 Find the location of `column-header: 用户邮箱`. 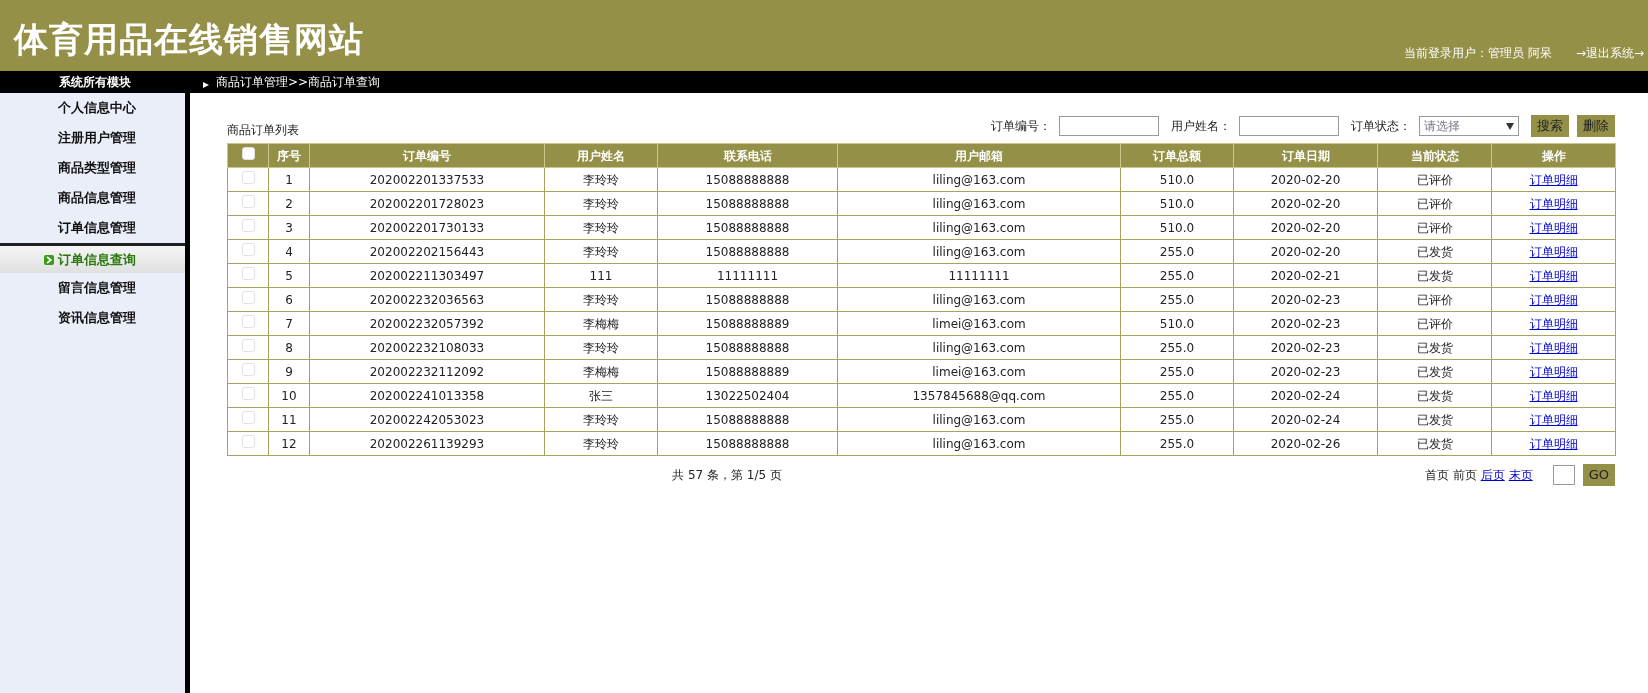

column-header: 用户邮箱 is located at coordinates (979, 155).